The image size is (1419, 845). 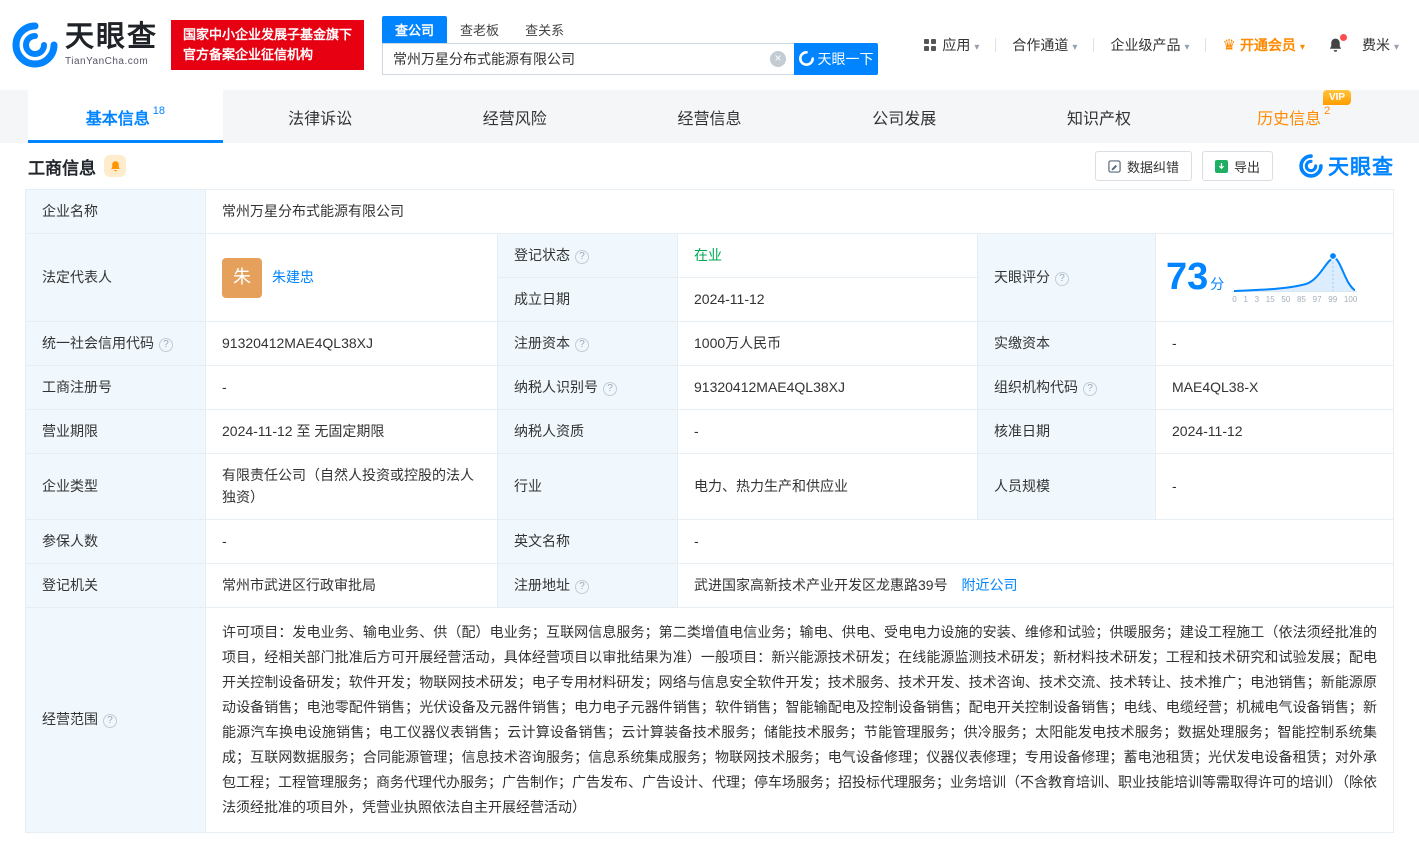 What do you see at coordinates (989, 585) in the screenshot?
I see `nearby-companies-link: 附近公司` at bounding box center [989, 585].